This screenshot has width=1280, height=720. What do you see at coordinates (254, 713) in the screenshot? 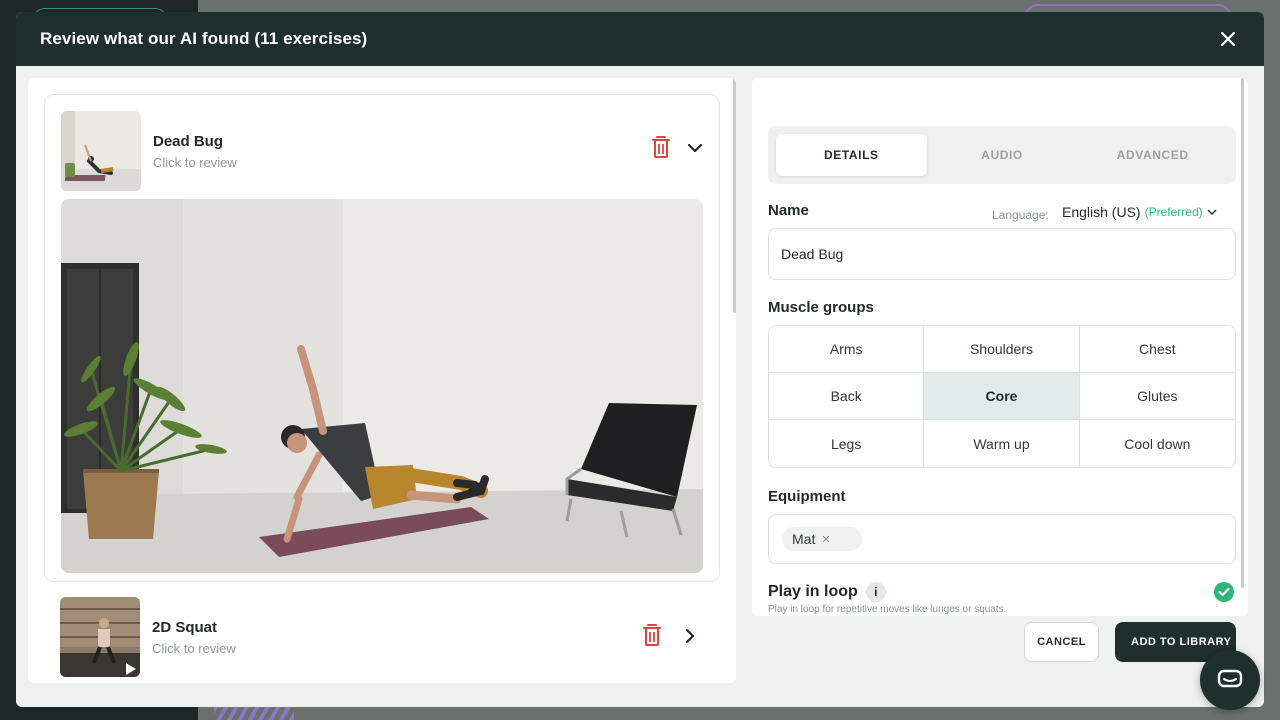
I see `background-decoration` at bounding box center [254, 713].